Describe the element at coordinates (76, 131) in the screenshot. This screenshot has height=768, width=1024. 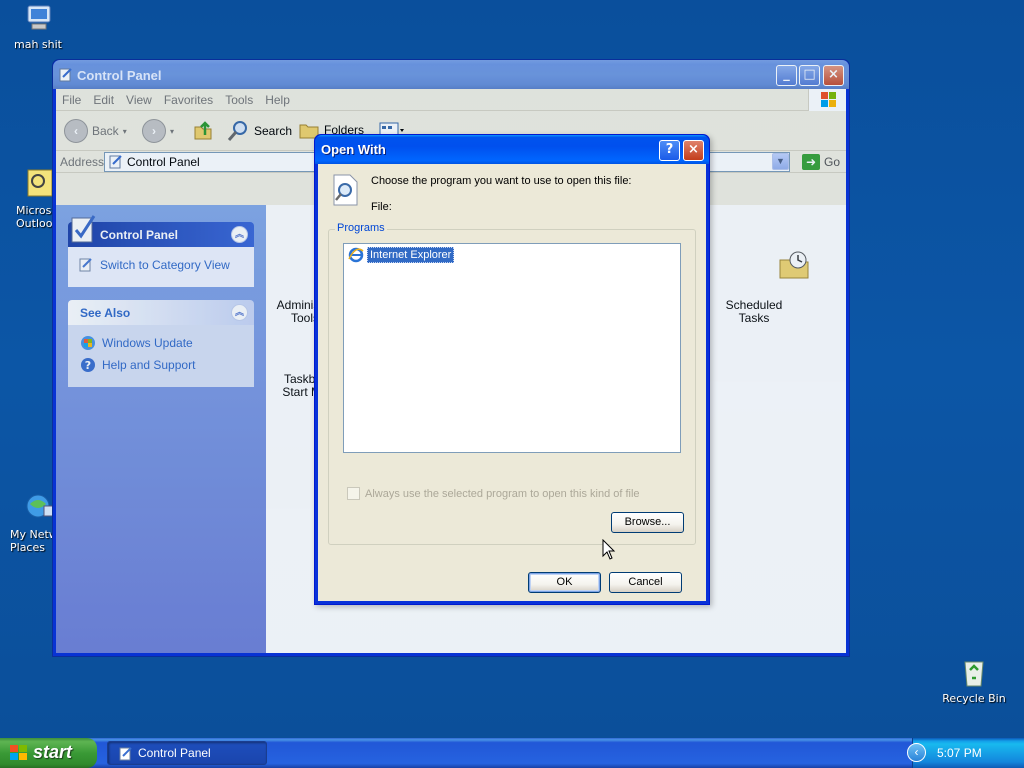
I see `back-arrow-icon: ‹` at that location.